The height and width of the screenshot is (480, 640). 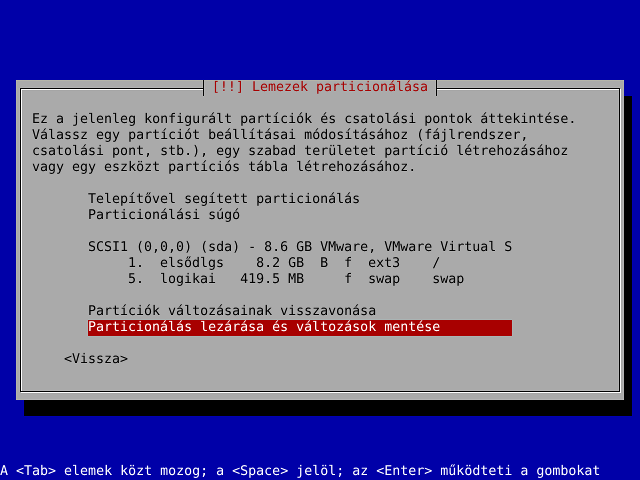 What do you see at coordinates (301, 472) in the screenshot?
I see `keyboard-help-text: A <Tab> elemek közt mozog; a <Space> jelöl; az <Enter> működteti a gombokat` at bounding box center [301, 472].